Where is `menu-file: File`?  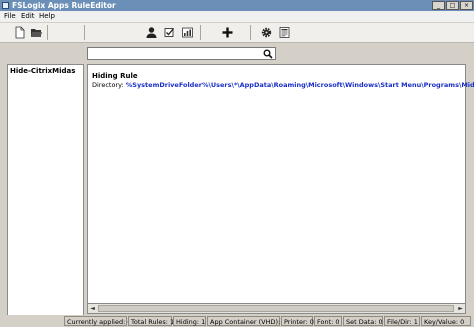 menu-file: File is located at coordinates (10, 16).